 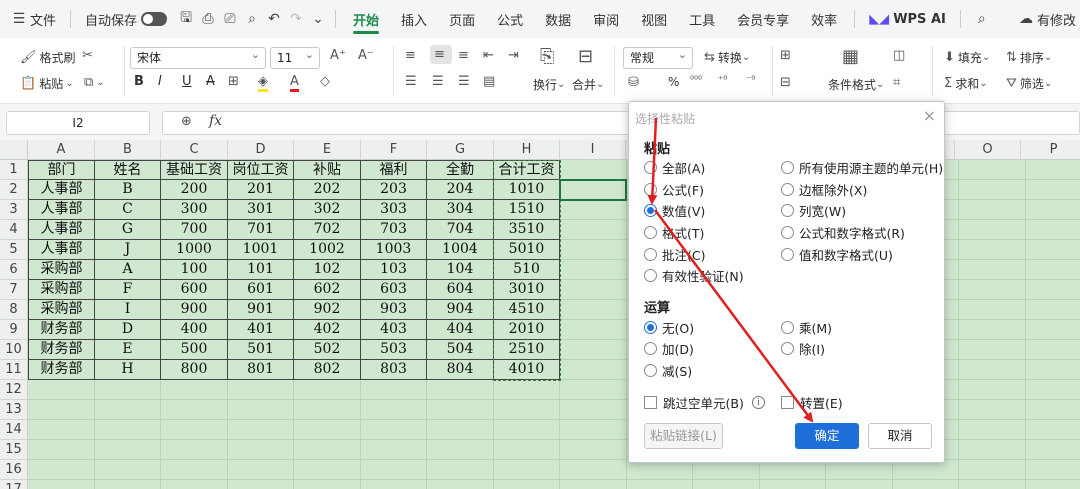 What do you see at coordinates (261, 350) in the screenshot?
I see `table-cell: 501` at bounding box center [261, 350].